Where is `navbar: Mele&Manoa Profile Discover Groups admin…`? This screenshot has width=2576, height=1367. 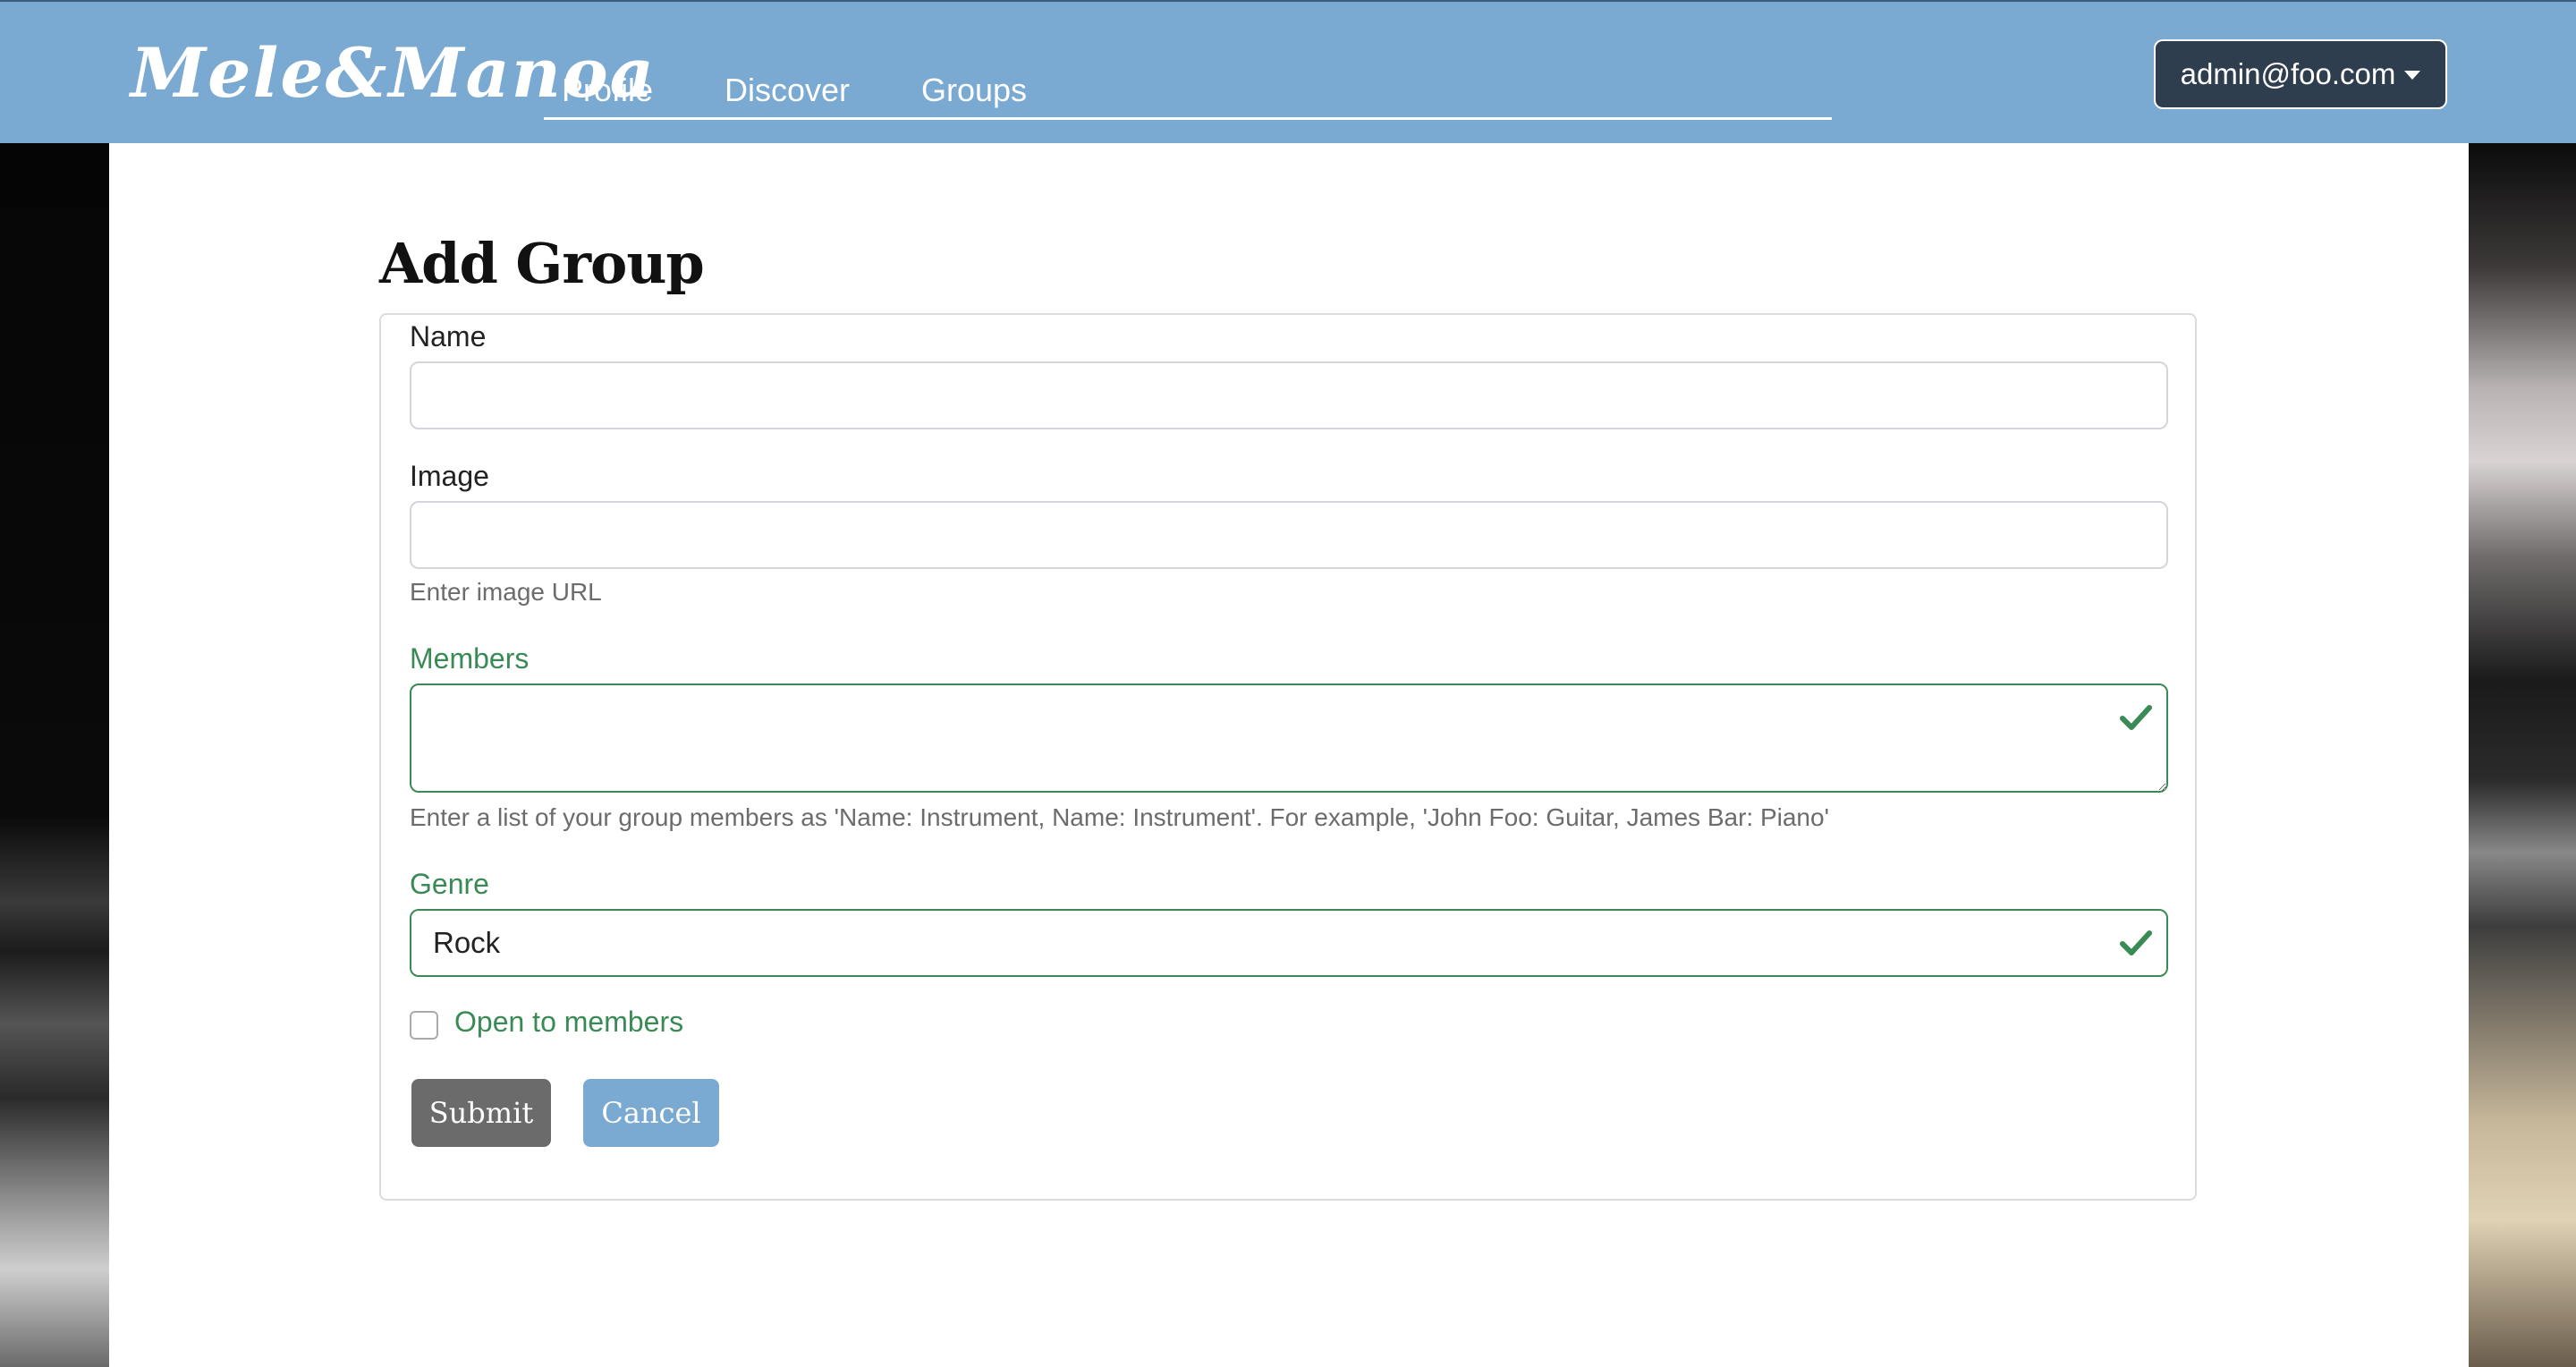 navbar: Mele&Manoa Profile Discover Groups admin… is located at coordinates (1288, 71).